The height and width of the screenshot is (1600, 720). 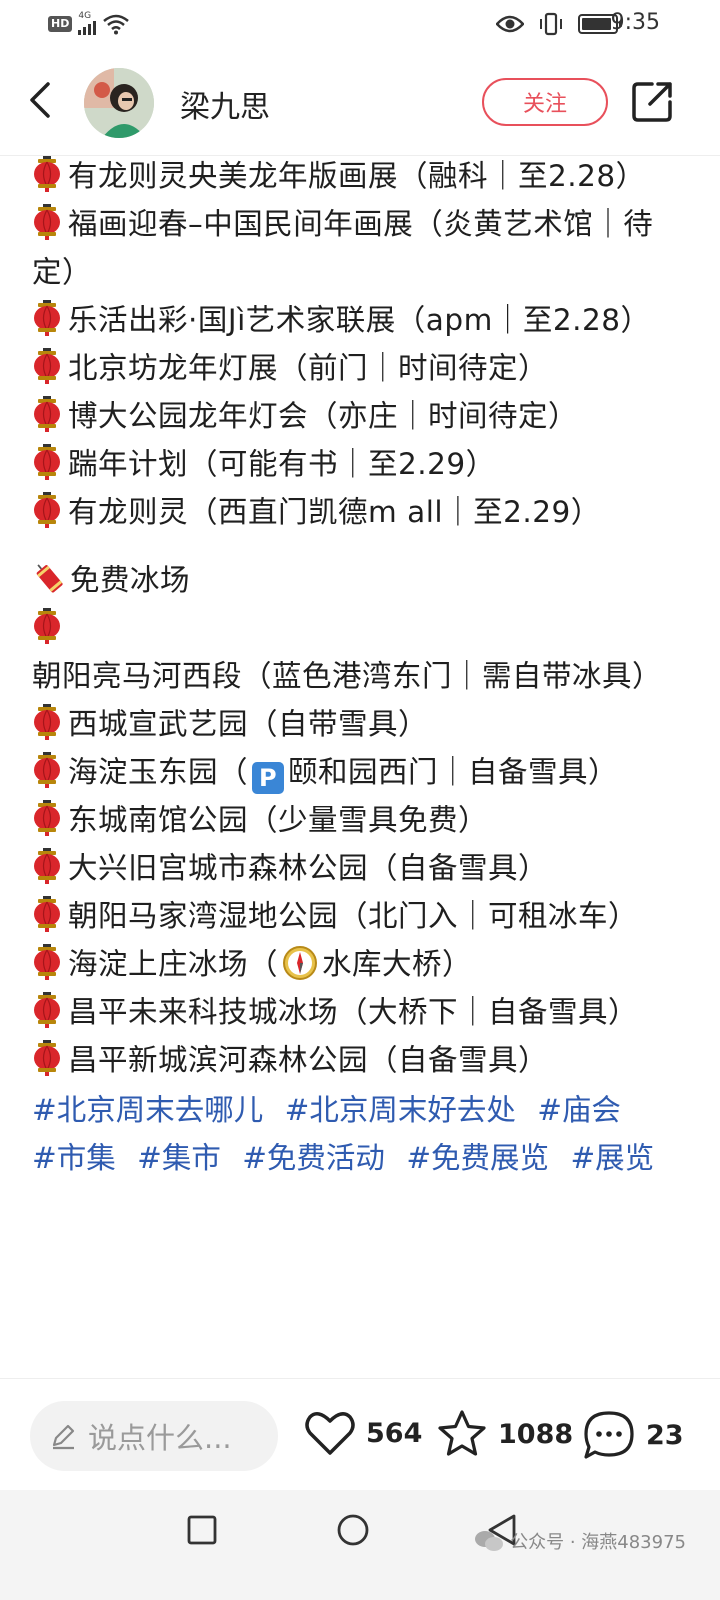 What do you see at coordinates (85, 16) in the screenshot?
I see `network-label: 4G` at bounding box center [85, 16].